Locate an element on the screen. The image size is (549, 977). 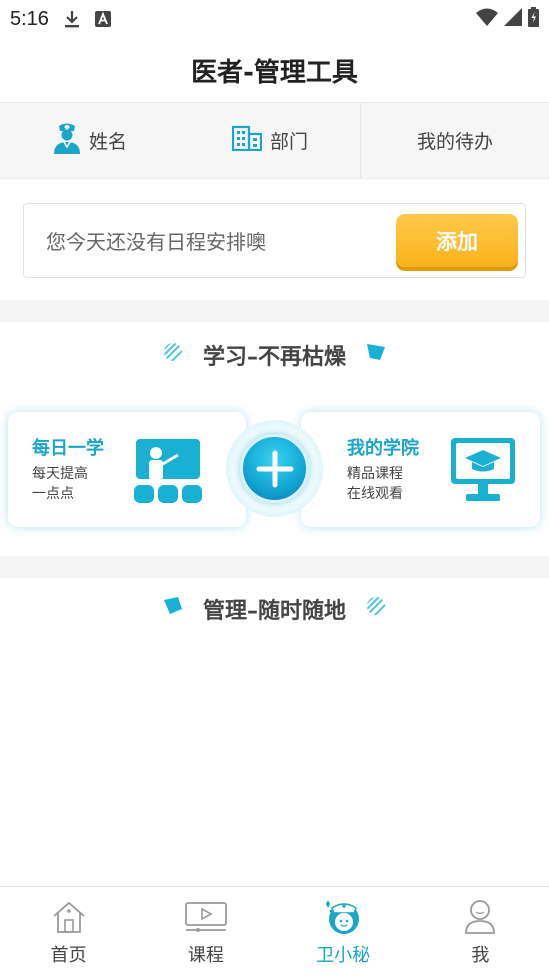
tab-home: 首页 is located at coordinates (68, 932).